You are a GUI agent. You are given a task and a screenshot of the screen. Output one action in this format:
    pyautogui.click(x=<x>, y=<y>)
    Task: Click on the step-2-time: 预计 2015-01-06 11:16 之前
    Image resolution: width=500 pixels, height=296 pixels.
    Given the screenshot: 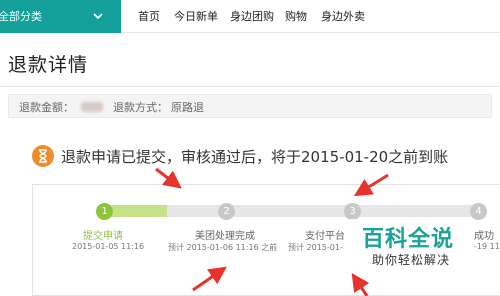 What is the action you would take?
    pyautogui.click(x=223, y=247)
    